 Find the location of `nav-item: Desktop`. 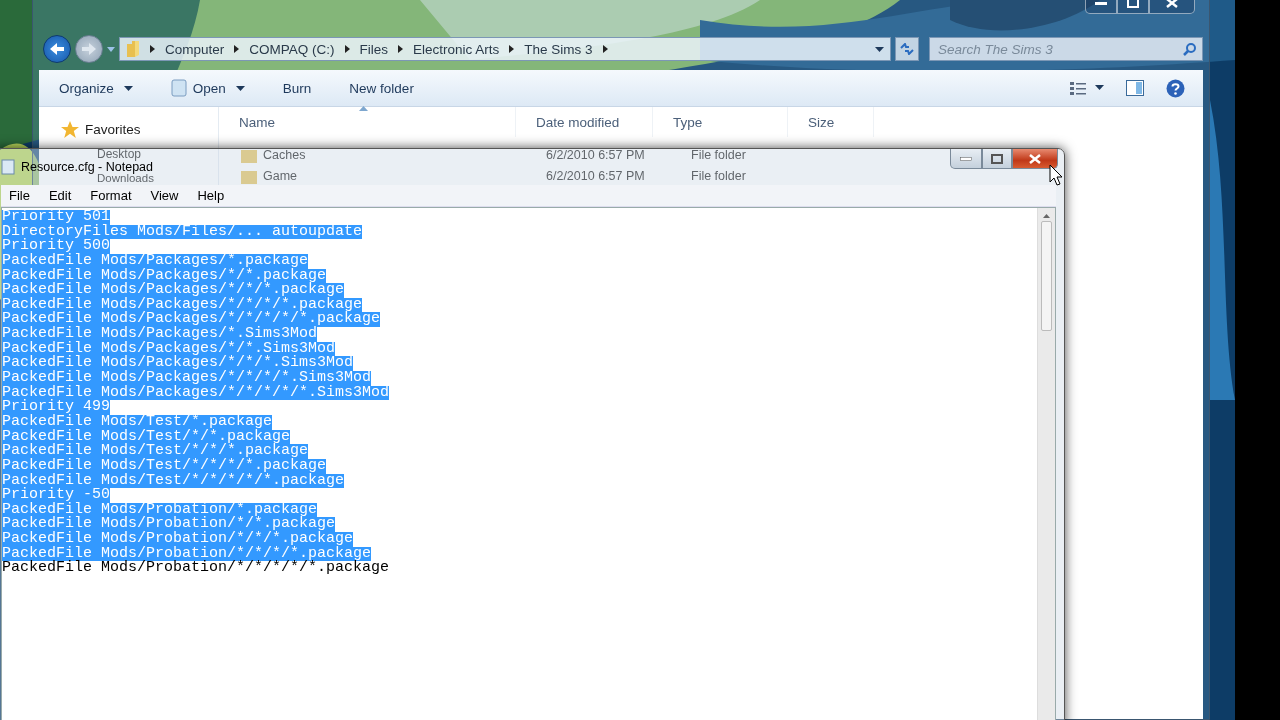

nav-item: Desktop is located at coordinates (101, 154).